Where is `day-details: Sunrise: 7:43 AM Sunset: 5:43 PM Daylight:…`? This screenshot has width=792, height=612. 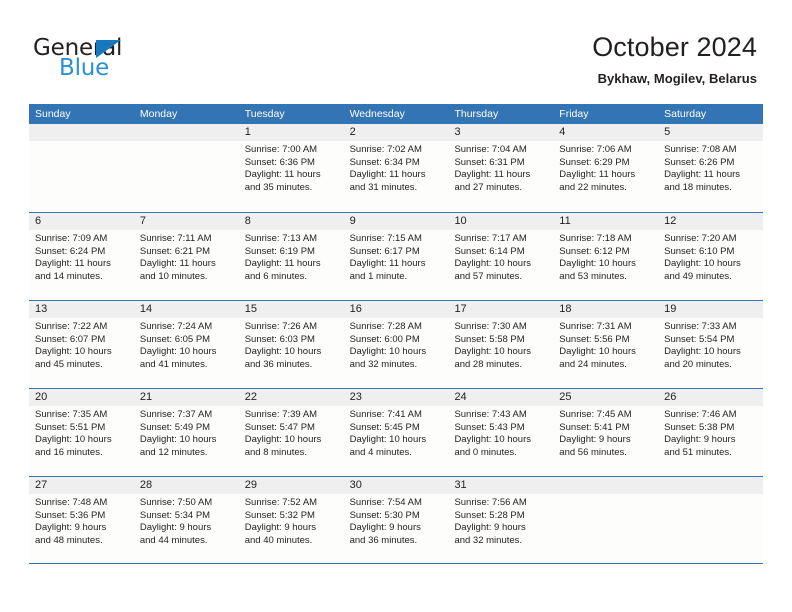 day-details: Sunrise: 7:43 AM Sunset: 5:43 PM Daylight:… is located at coordinates (500, 432).